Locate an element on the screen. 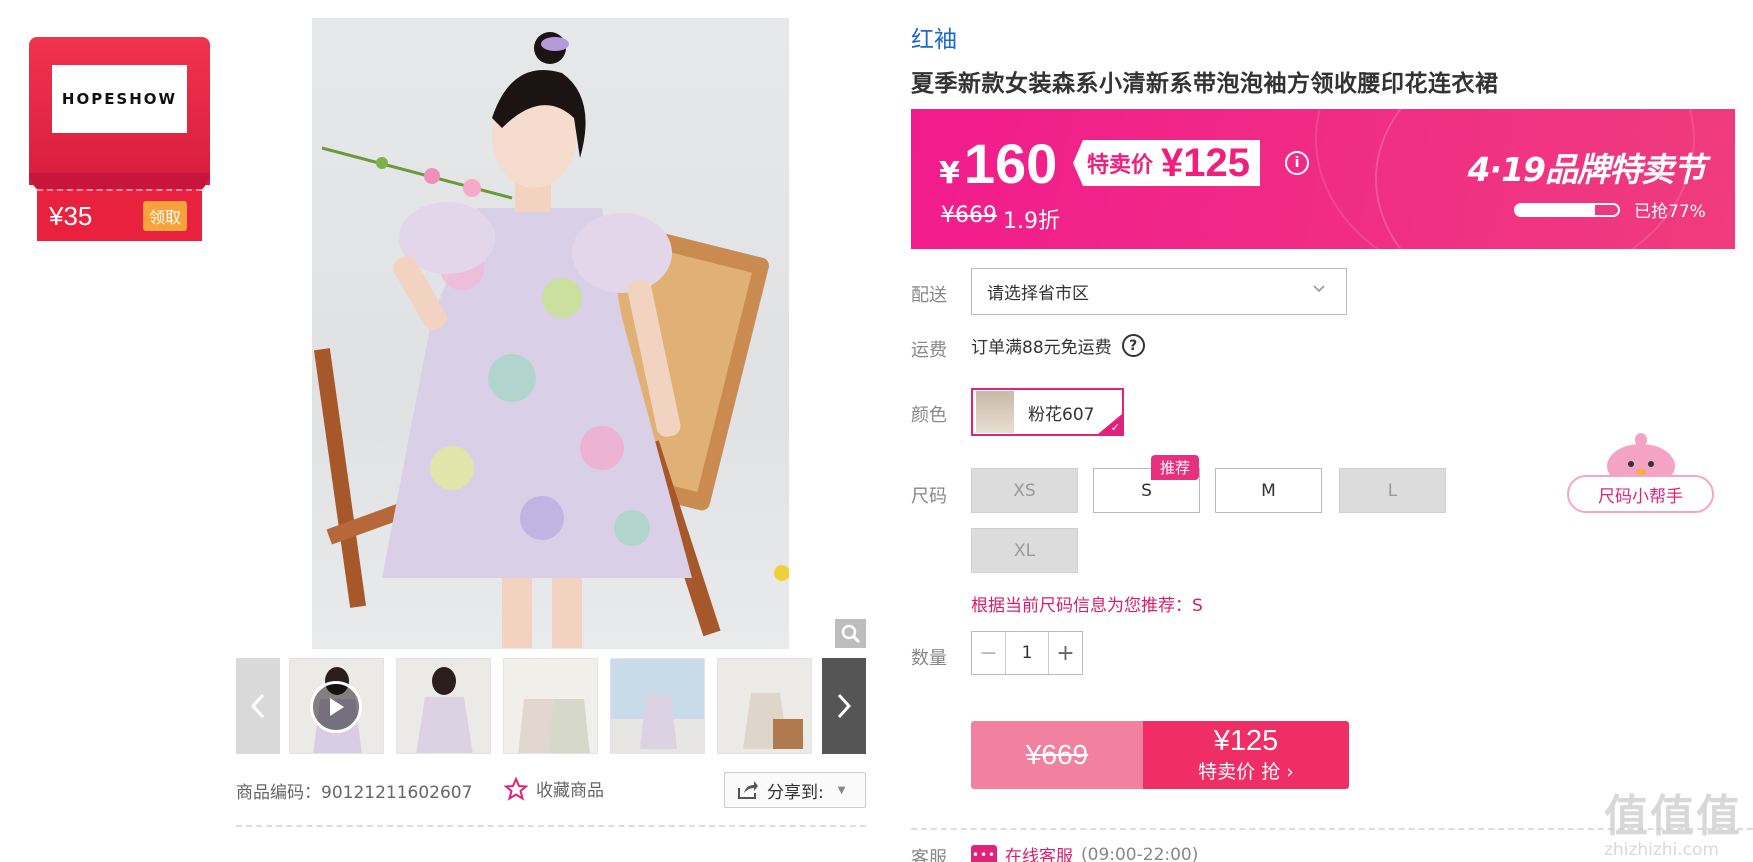 This screenshot has width=1753, height=862. quantity-increase-button: + is located at coordinates (1065, 653).